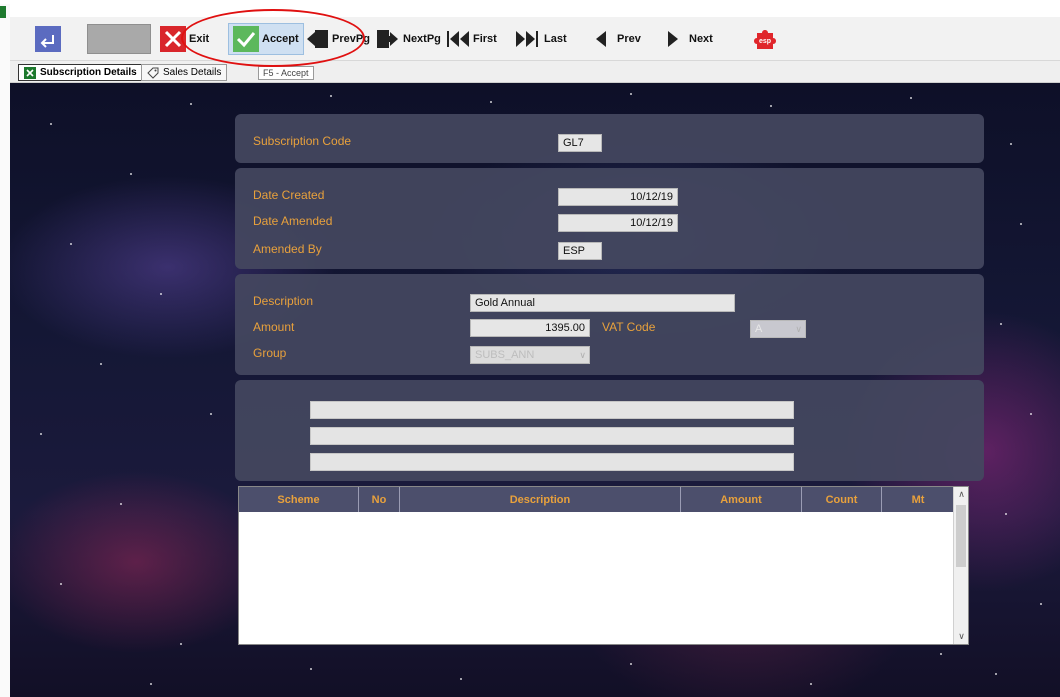 Image resolution: width=1060 pixels, height=697 pixels. I want to click on next-record-icon, so click(673, 39).